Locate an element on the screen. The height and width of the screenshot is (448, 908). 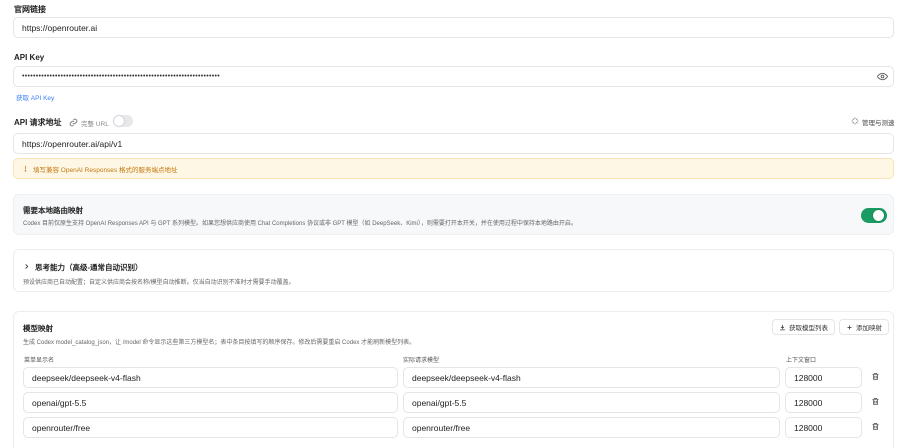
model-mapping-title: 模型映射 is located at coordinates (38, 328).